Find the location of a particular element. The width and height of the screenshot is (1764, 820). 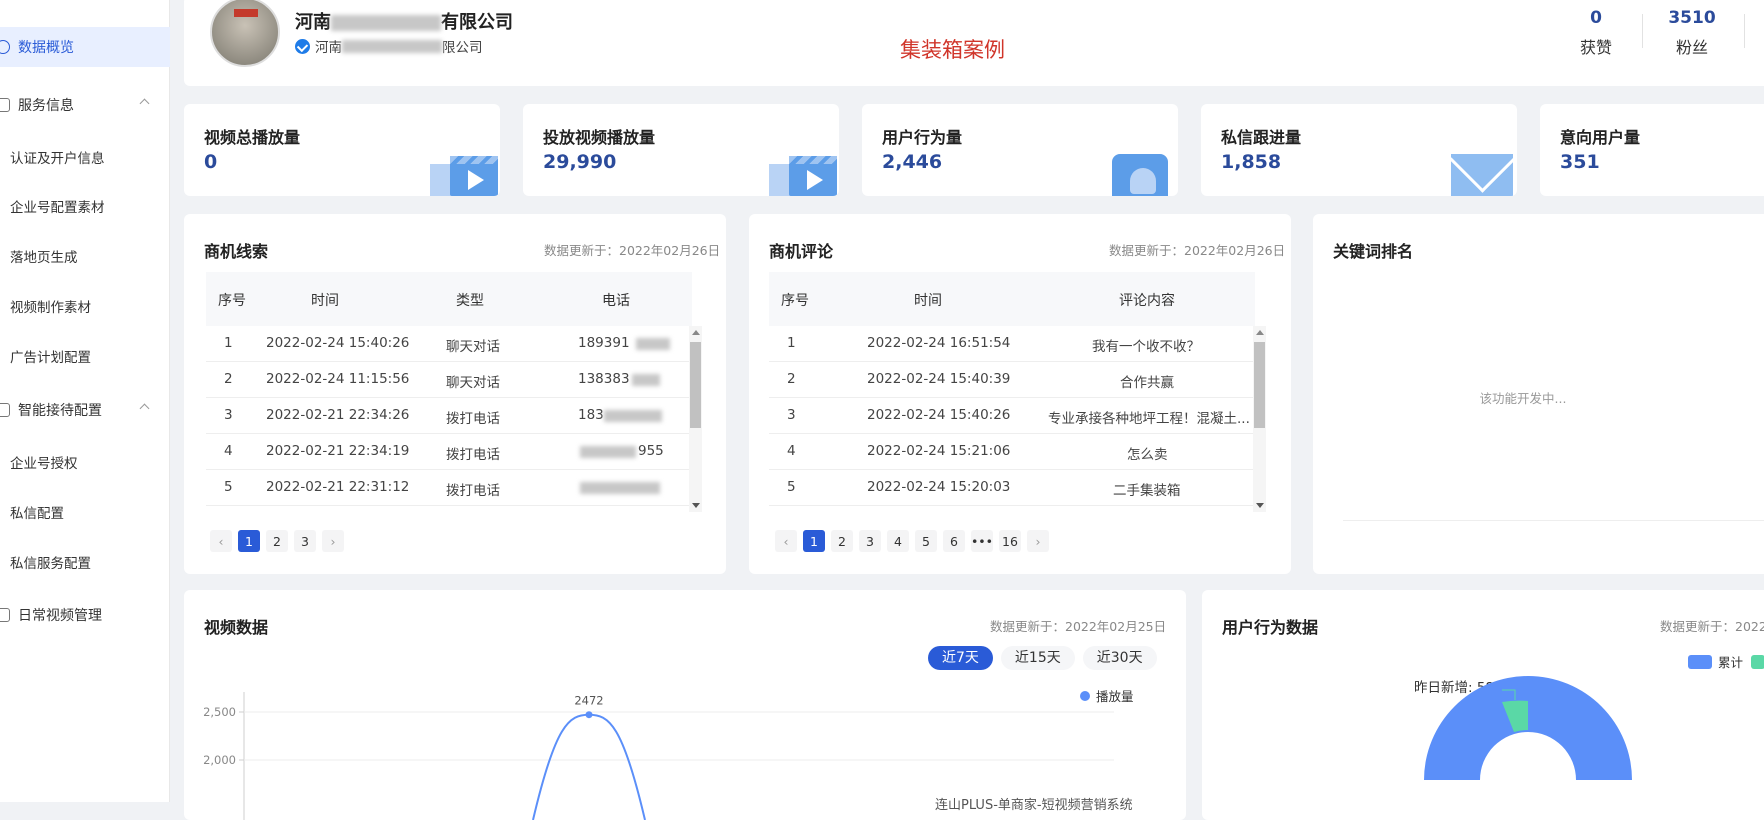

divider is located at coordinates (1744, 31).